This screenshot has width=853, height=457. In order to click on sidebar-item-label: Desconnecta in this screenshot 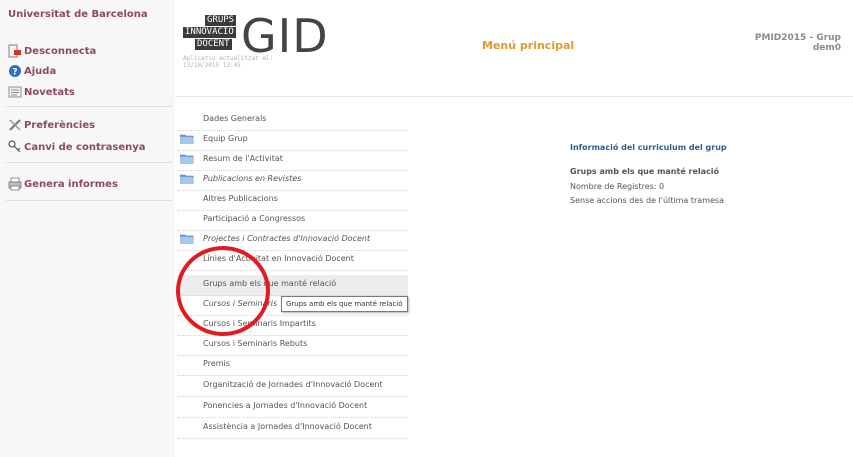, I will do `click(60, 51)`.